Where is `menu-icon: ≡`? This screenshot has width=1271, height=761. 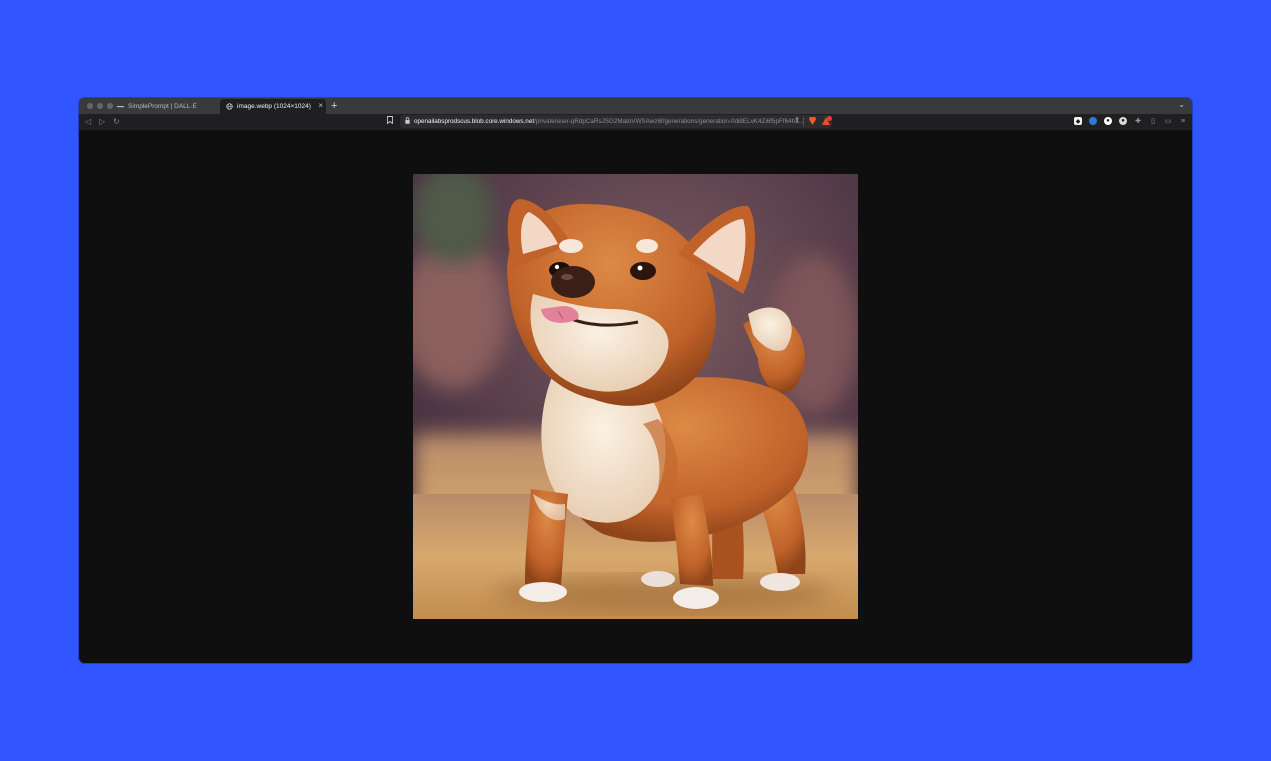 menu-icon: ≡ is located at coordinates (1183, 121).